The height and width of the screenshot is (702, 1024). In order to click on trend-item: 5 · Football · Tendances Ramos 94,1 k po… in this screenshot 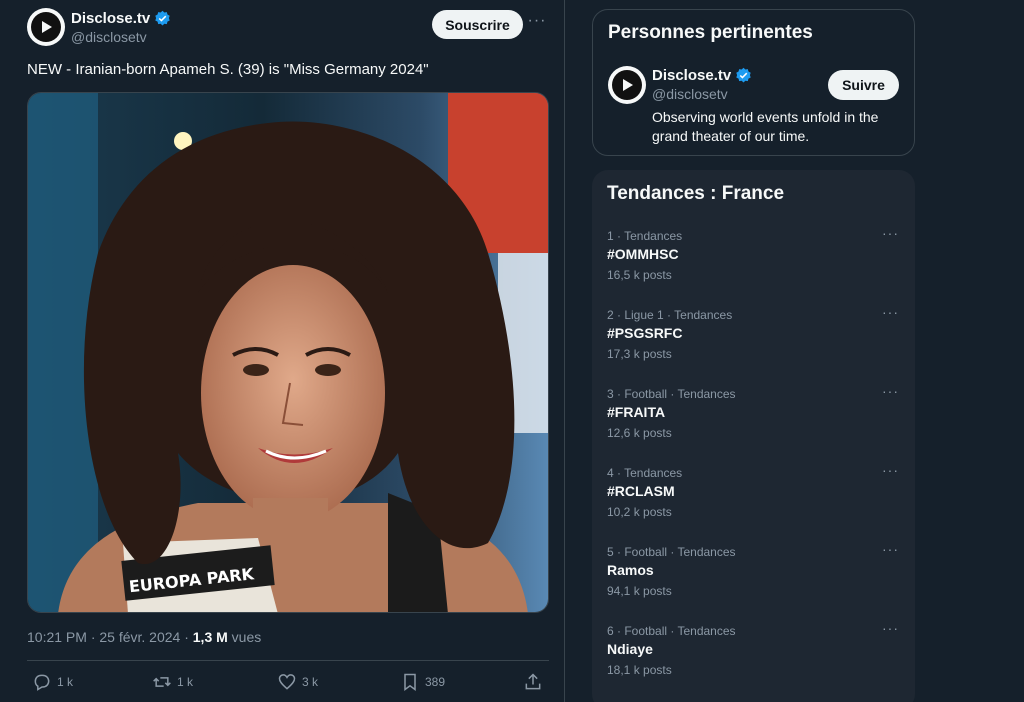, I will do `click(753, 582)`.